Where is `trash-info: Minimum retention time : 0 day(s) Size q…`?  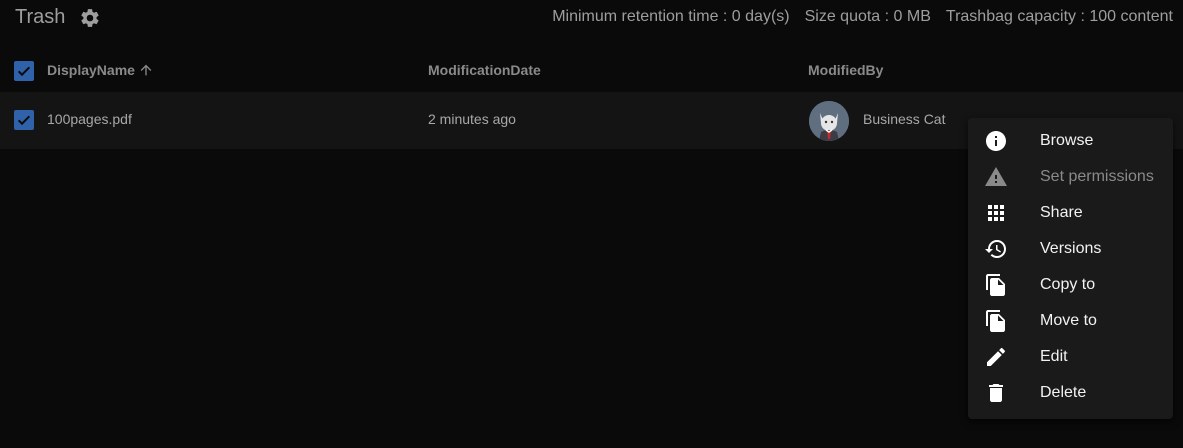 trash-info: Minimum retention time : 0 day(s) Size q… is located at coordinates (862, 17).